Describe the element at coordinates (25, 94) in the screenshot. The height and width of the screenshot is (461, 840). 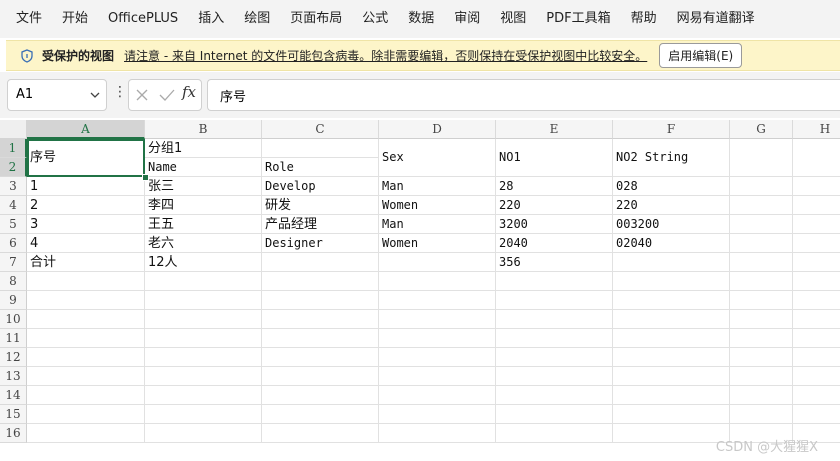
I see `name-box-value: A1` at that location.